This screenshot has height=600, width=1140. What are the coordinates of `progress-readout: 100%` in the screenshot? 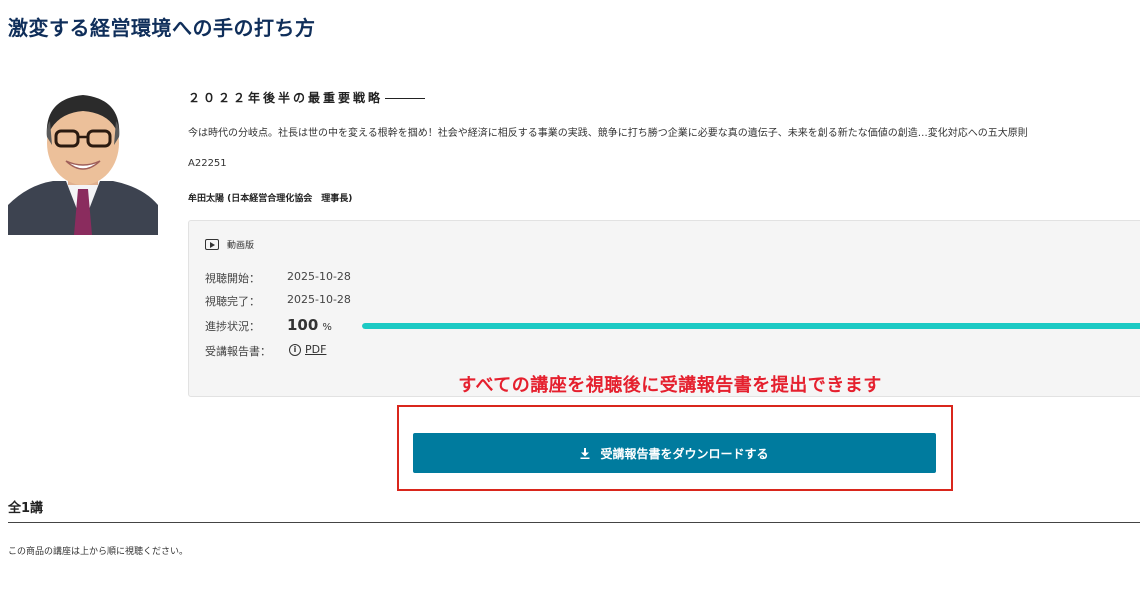 It's located at (309, 324).